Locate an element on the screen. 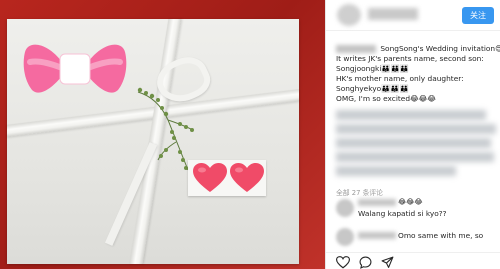 The image size is (500, 269). comment-item: 😂😂😂 Walang kapatid si kyo?? is located at coordinates (416, 210).